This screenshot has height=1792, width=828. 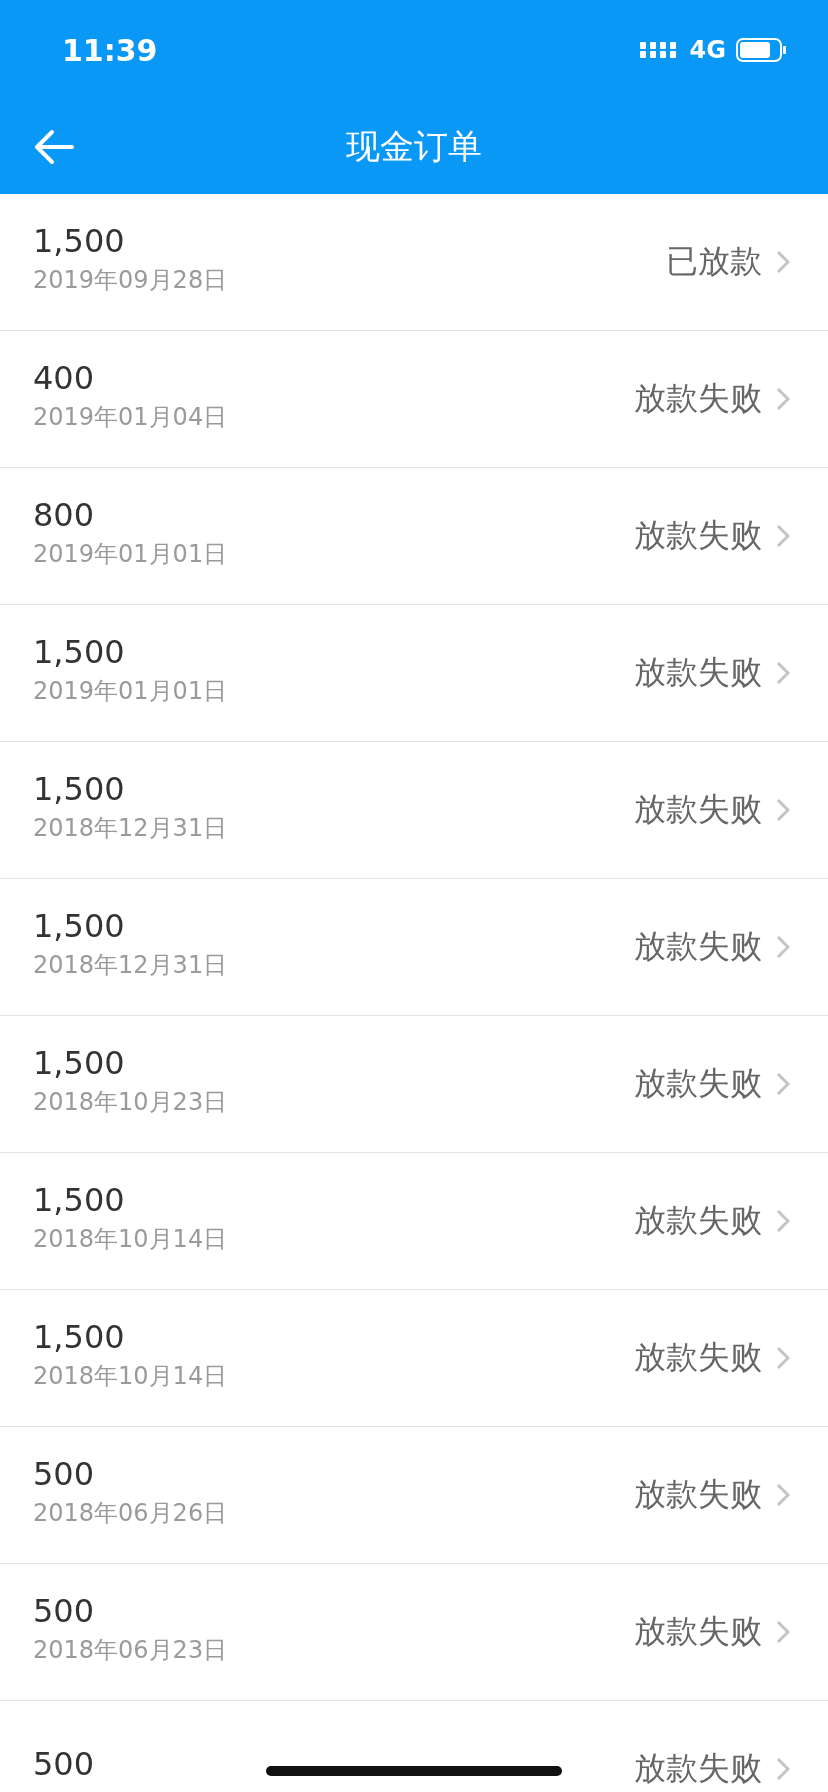 What do you see at coordinates (714, 261) in the screenshot?
I see `order-status: 已放款` at bounding box center [714, 261].